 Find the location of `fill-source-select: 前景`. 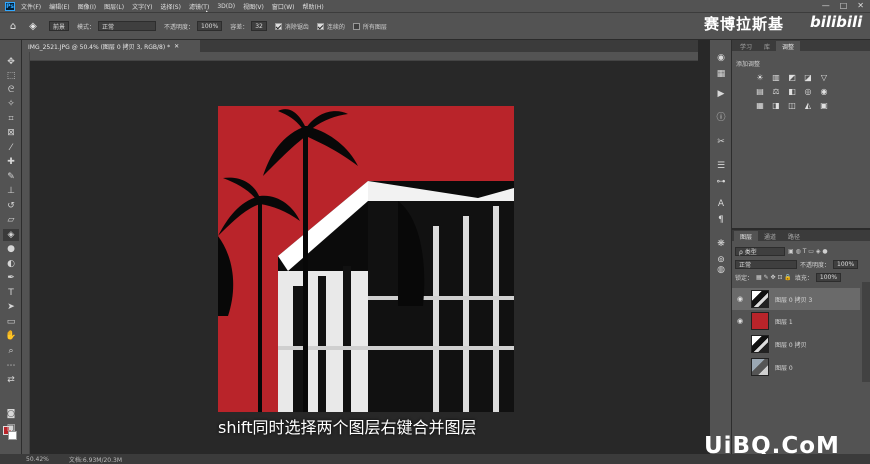

fill-source-select: 前景 is located at coordinates (58, 26).